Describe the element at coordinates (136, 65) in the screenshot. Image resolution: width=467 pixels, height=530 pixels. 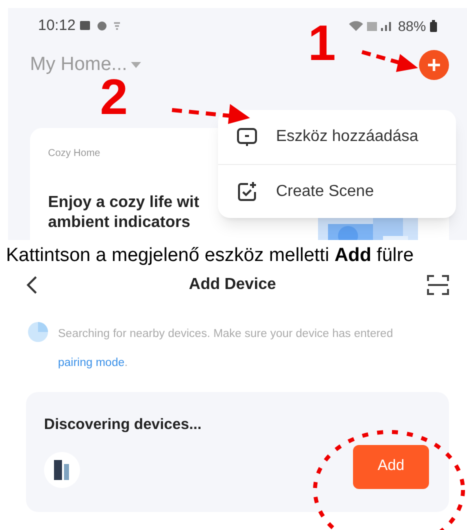
I see `caret-icon` at that location.